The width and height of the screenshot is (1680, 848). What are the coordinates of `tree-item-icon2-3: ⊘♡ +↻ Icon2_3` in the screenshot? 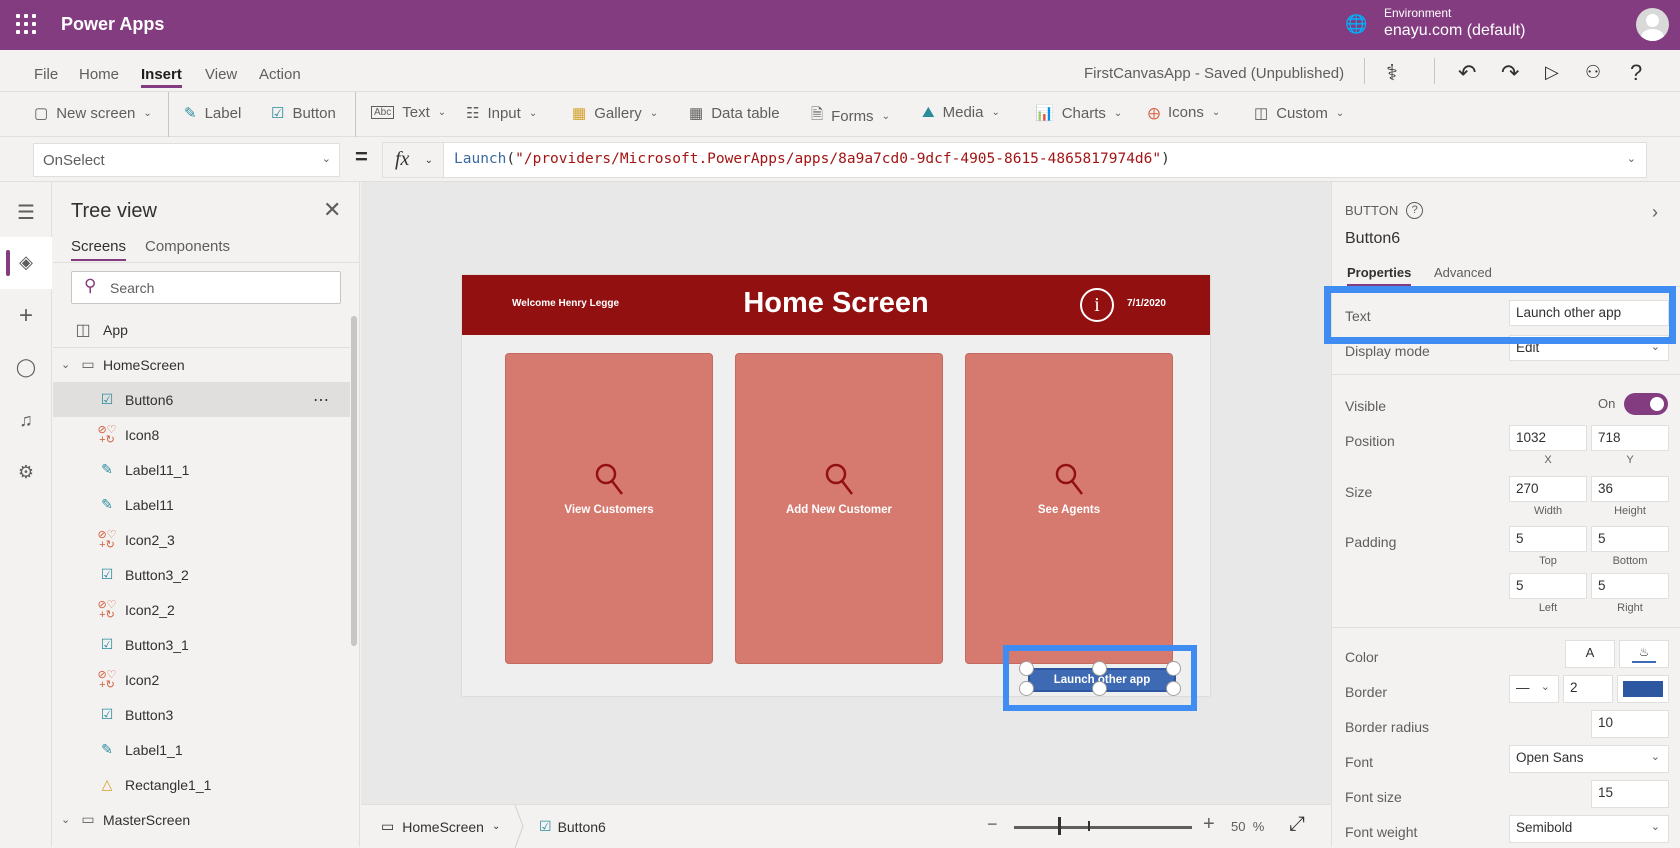 It's located at (201, 539).